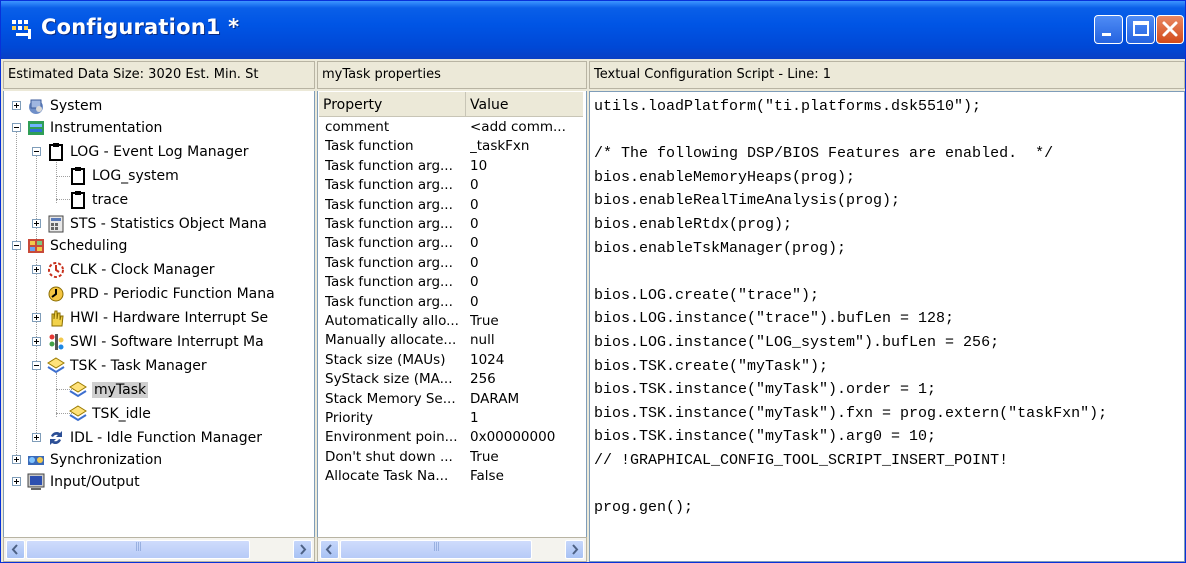  What do you see at coordinates (526, 360) in the screenshot?
I see `property-value: 1024` at bounding box center [526, 360].